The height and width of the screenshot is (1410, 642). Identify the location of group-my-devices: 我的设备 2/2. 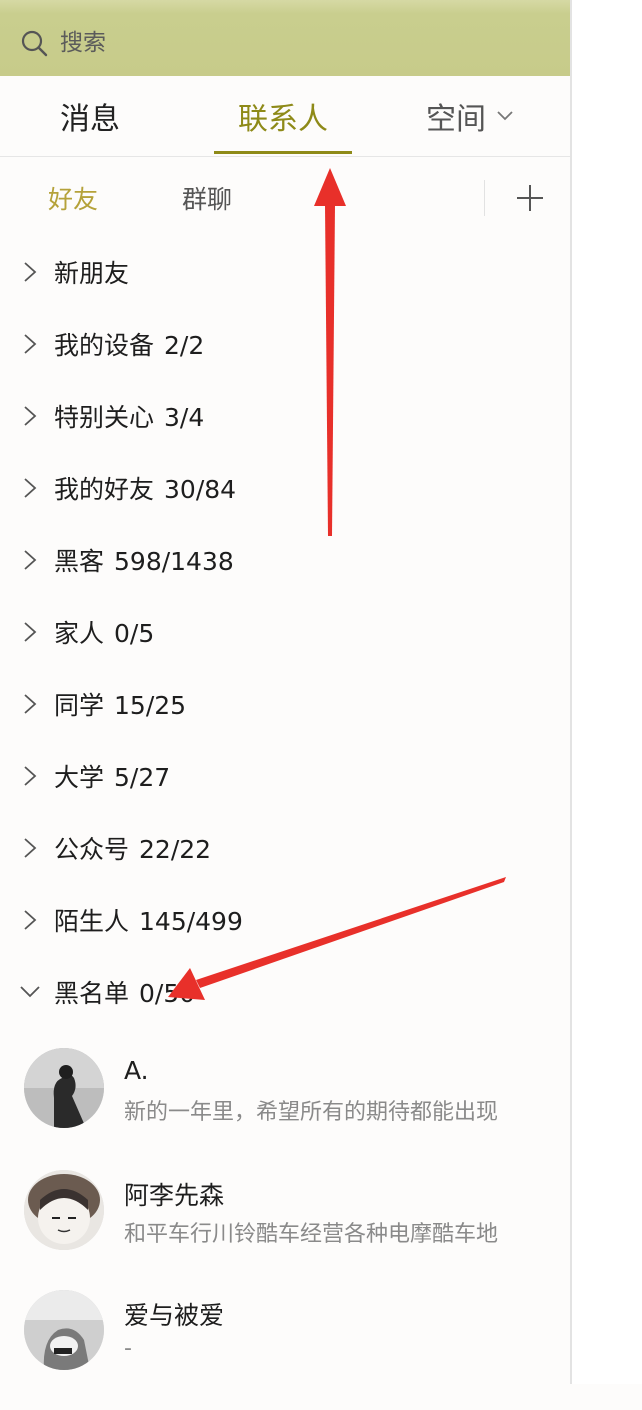
(285, 344).